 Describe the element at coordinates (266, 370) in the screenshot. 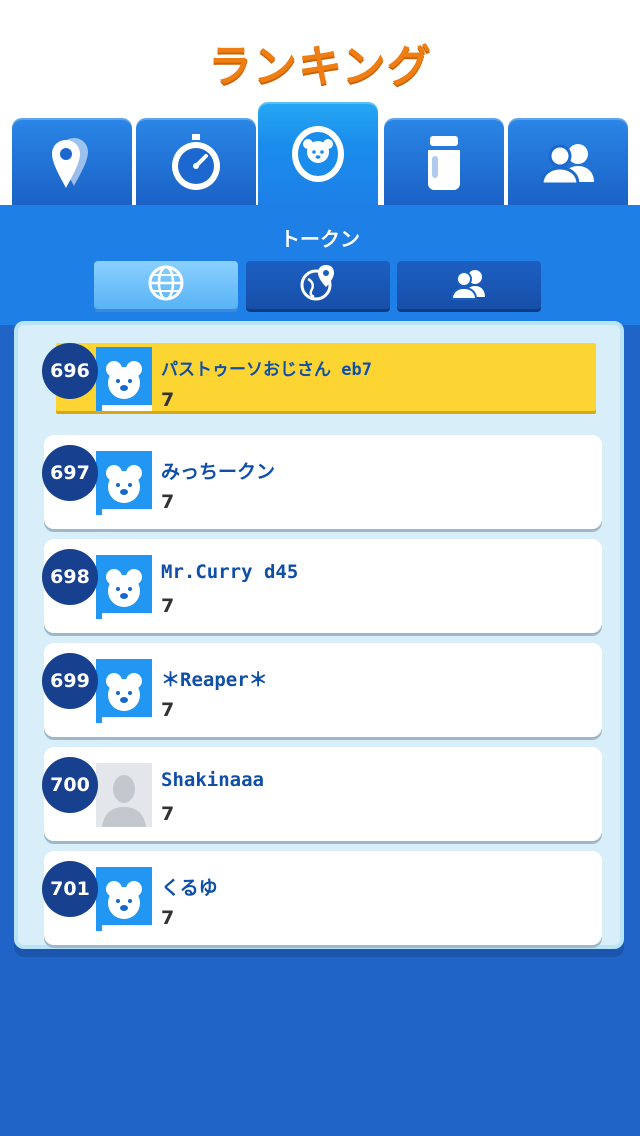

I see `player-name: パストゥーソおじさん eb7` at that location.